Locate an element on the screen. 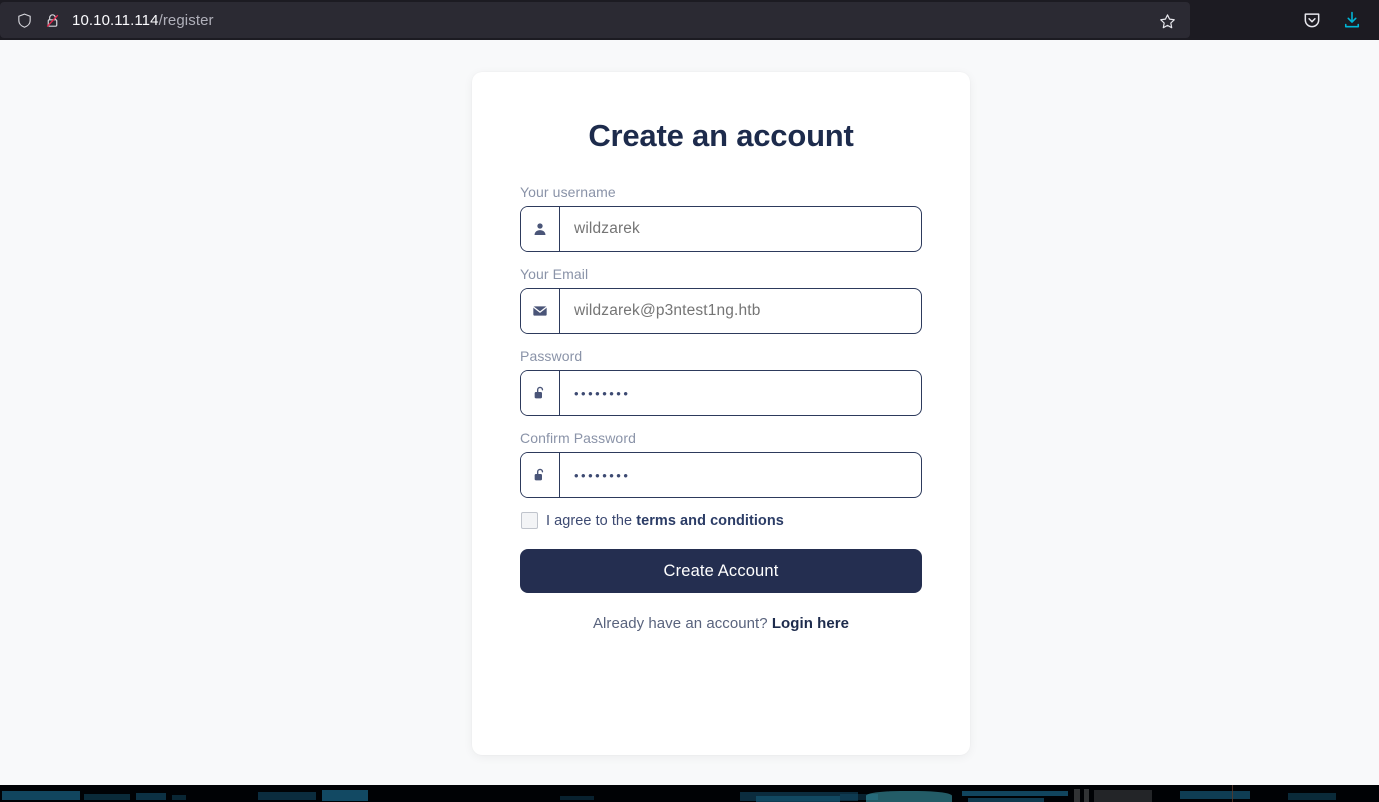 This screenshot has width=1379, height=802. login-prompt: Already have an account? Login here is located at coordinates (721, 623).